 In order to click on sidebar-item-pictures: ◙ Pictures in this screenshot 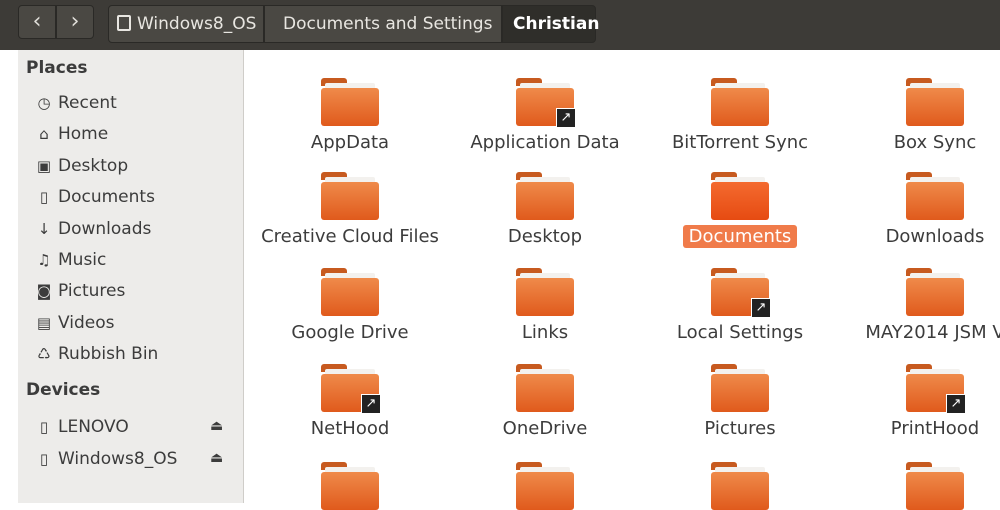, I will do `click(80, 291)`.